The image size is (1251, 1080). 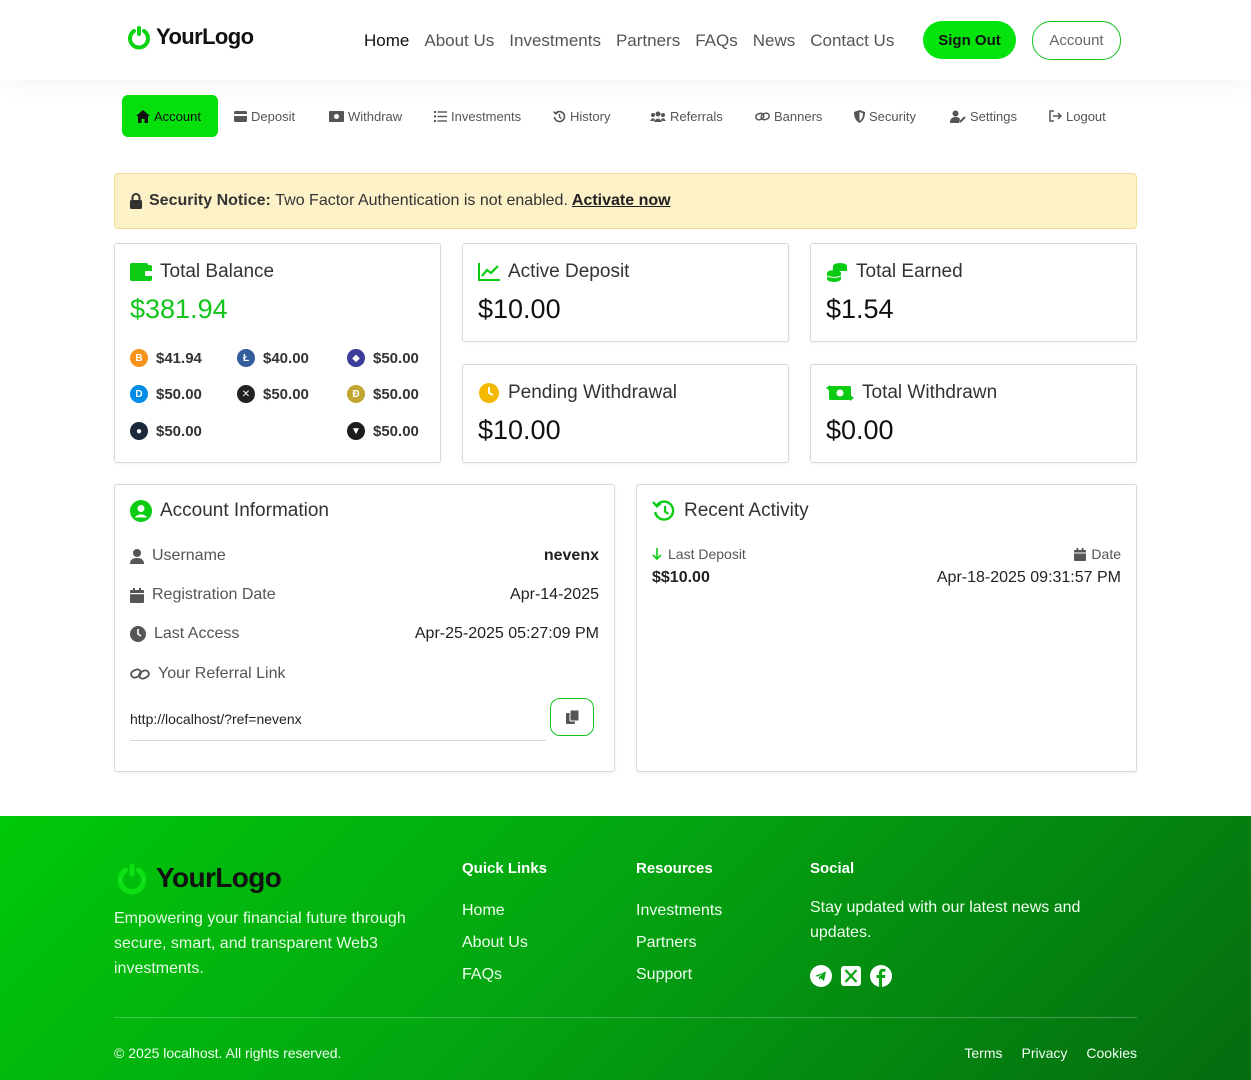 What do you see at coordinates (205, 36) in the screenshot?
I see `logo-text: YourLogo` at bounding box center [205, 36].